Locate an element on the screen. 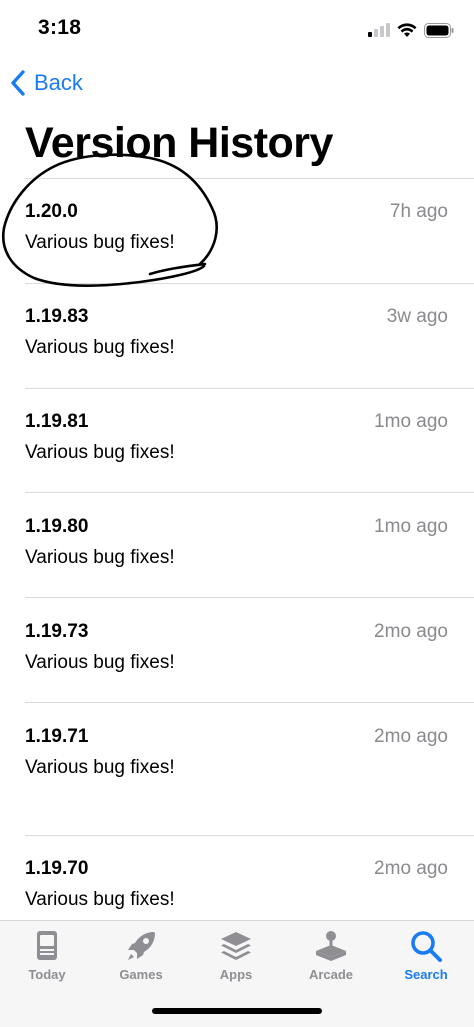 The image size is (474, 1027). home-indicator is located at coordinates (237, 1011).